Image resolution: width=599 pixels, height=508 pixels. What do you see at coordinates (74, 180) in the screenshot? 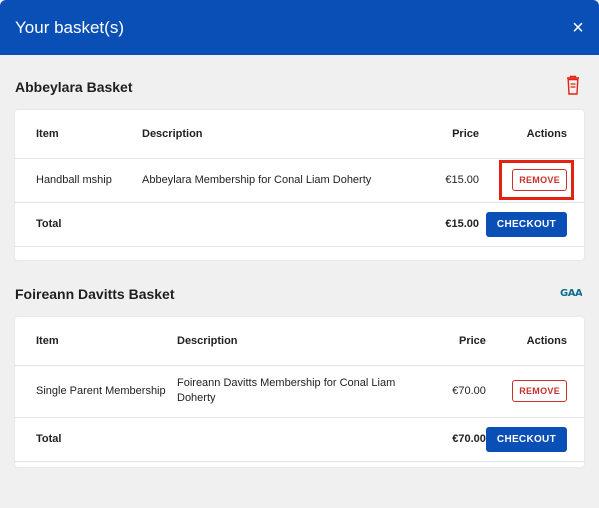
I see `item-cell: Handball mship` at bounding box center [74, 180].